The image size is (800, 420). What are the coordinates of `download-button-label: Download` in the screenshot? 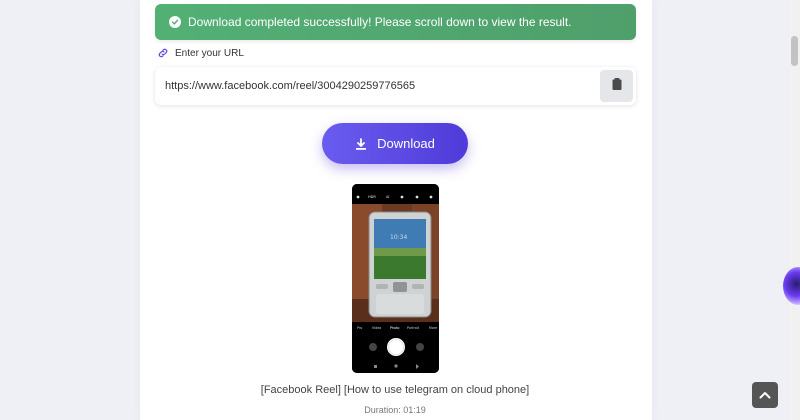 It's located at (406, 143).